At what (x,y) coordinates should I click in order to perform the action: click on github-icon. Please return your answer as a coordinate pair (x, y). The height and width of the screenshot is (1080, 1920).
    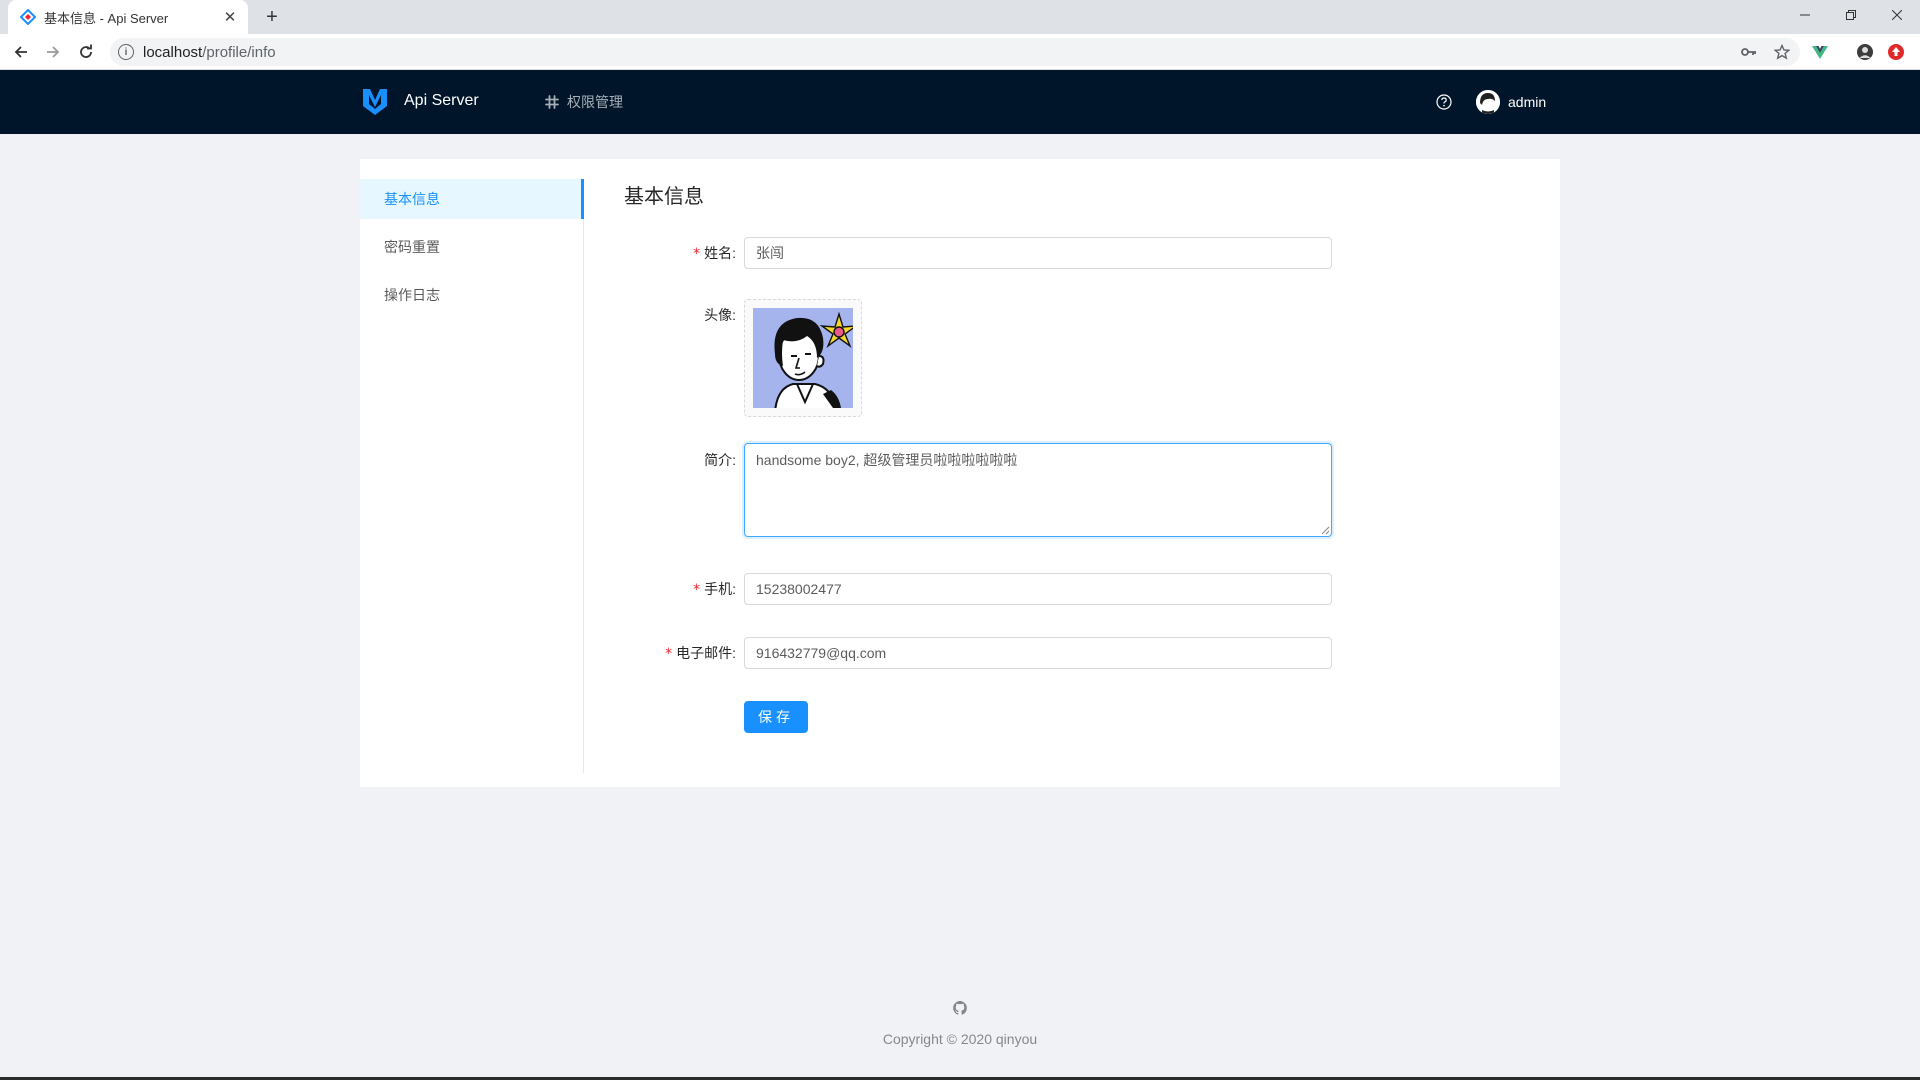
    Looking at the image, I should click on (960, 1008).